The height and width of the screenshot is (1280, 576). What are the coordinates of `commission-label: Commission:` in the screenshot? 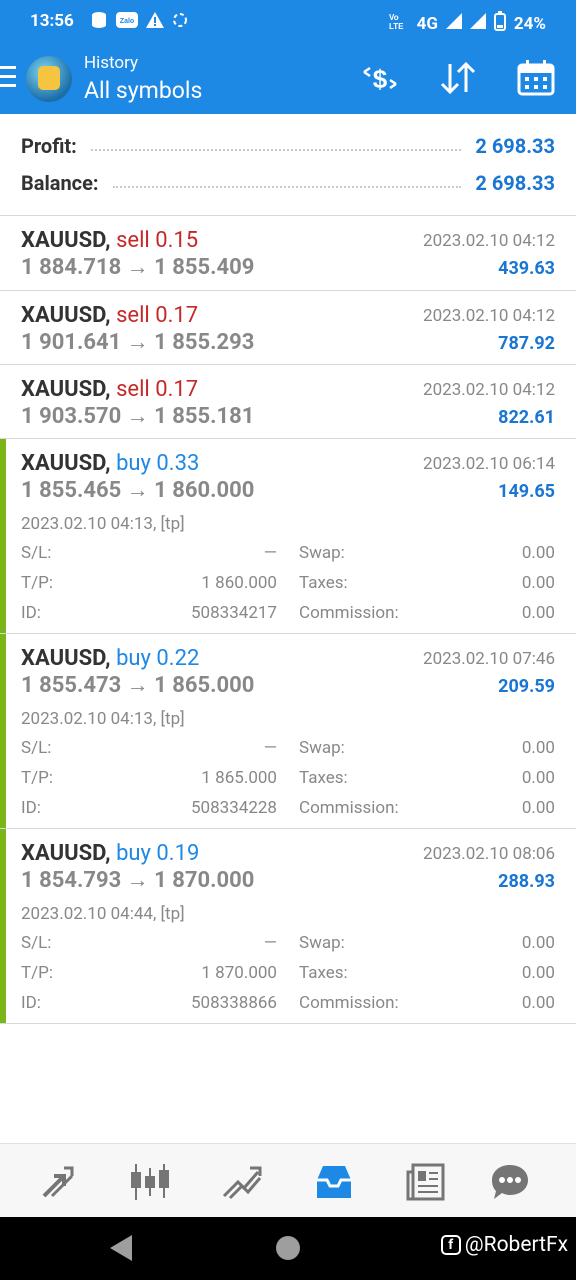 It's located at (349, 808).